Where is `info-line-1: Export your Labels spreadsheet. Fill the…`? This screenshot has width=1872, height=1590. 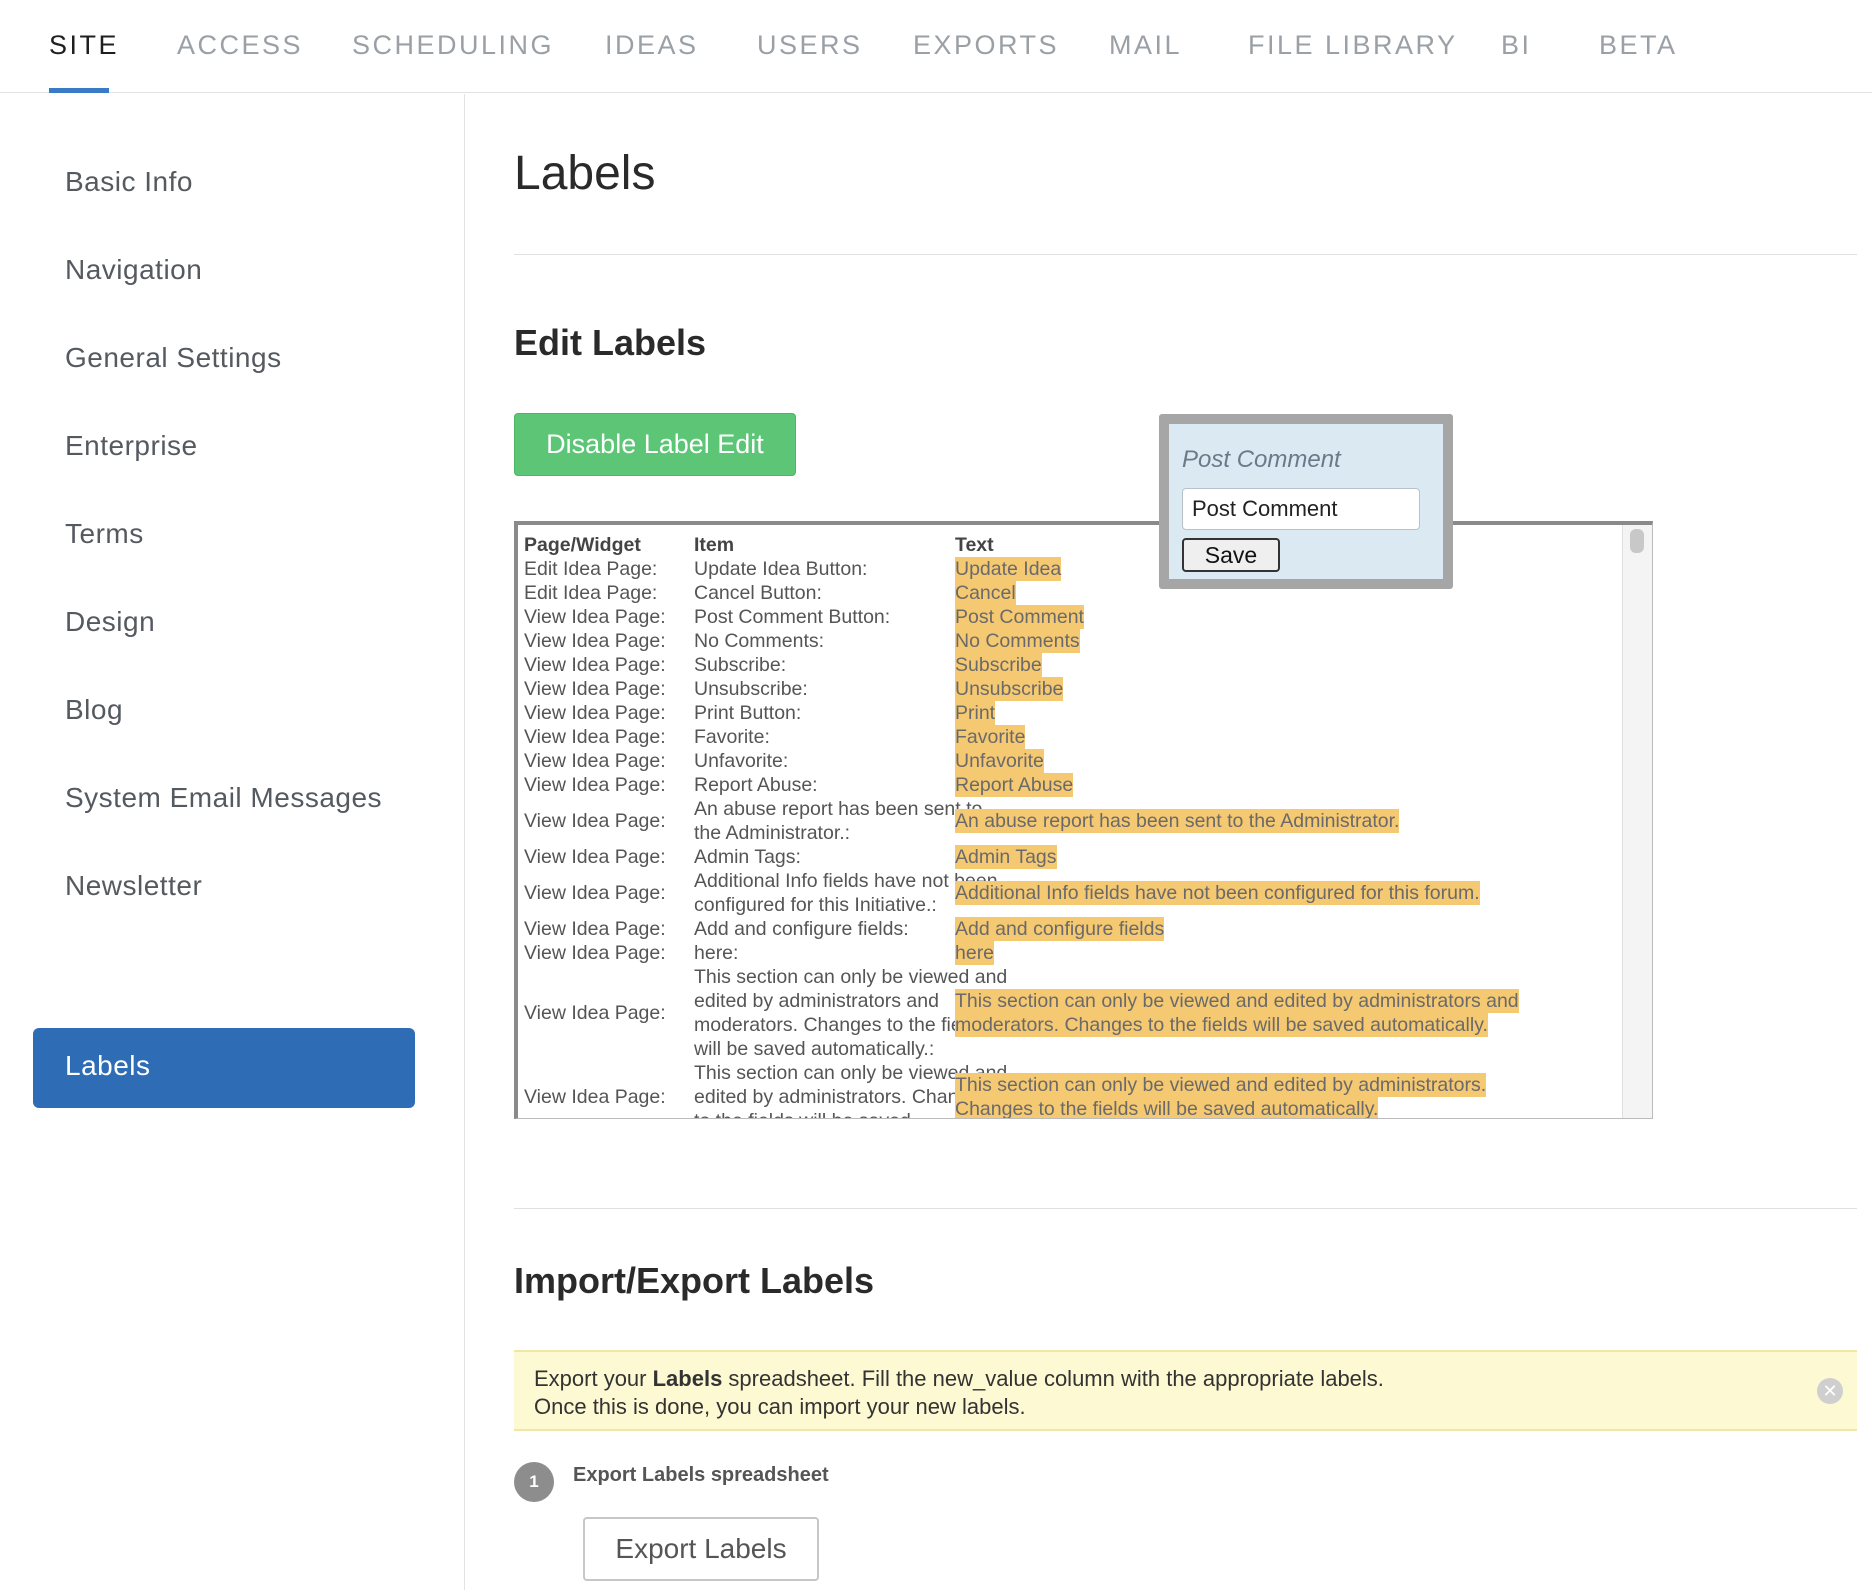
info-line-1: Export your Labels spreadsheet. Fill the… is located at coordinates (959, 1379).